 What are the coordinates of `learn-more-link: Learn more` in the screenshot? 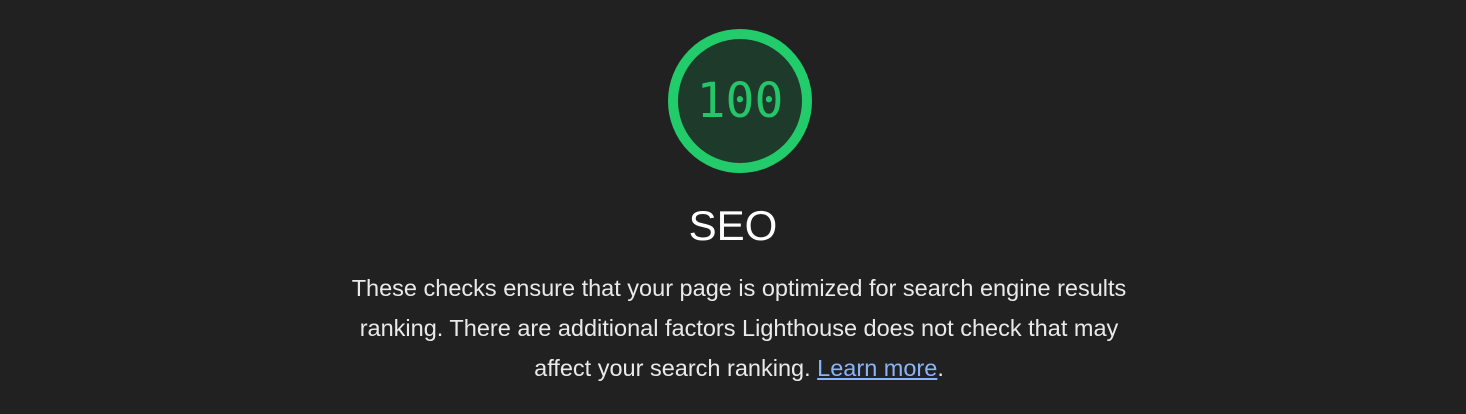 It's located at (877, 368).